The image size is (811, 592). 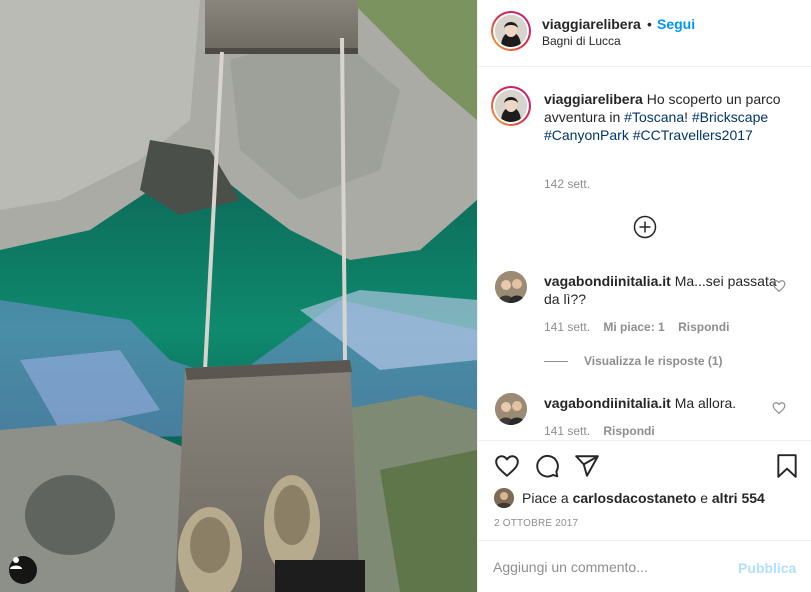 I want to click on comment-1-meta: 141 sett. Mi piace: 1 Rispondi, so click(x=641, y=327).